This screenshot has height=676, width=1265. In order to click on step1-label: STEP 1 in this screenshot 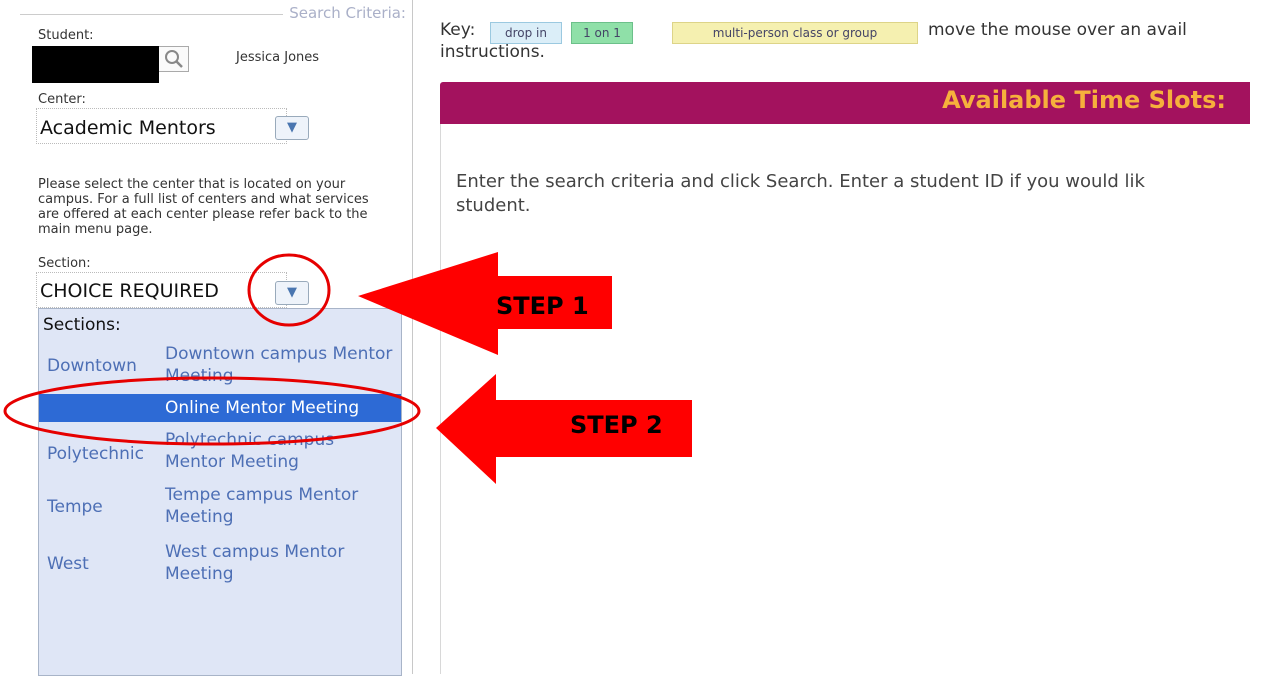, I will do `click(542, 306)`.